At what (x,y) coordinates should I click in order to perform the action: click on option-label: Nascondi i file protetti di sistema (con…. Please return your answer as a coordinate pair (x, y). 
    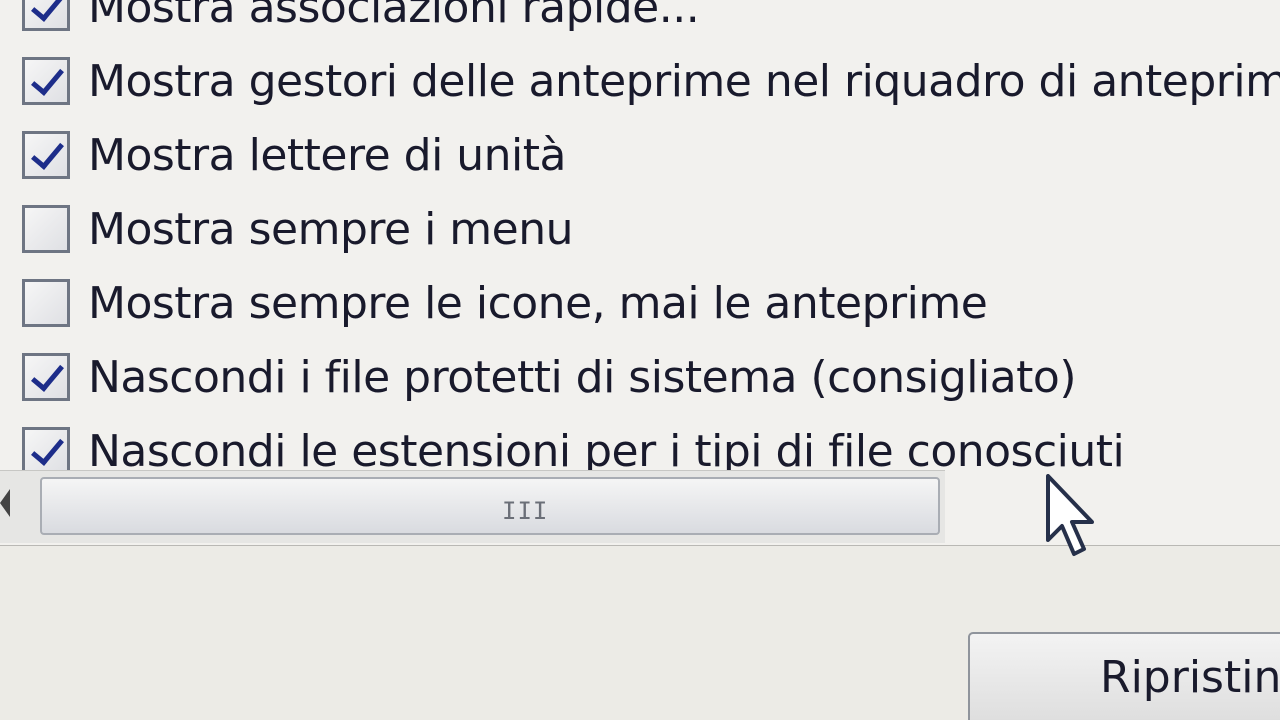
    Looking at the image, I should click on (582, 377).